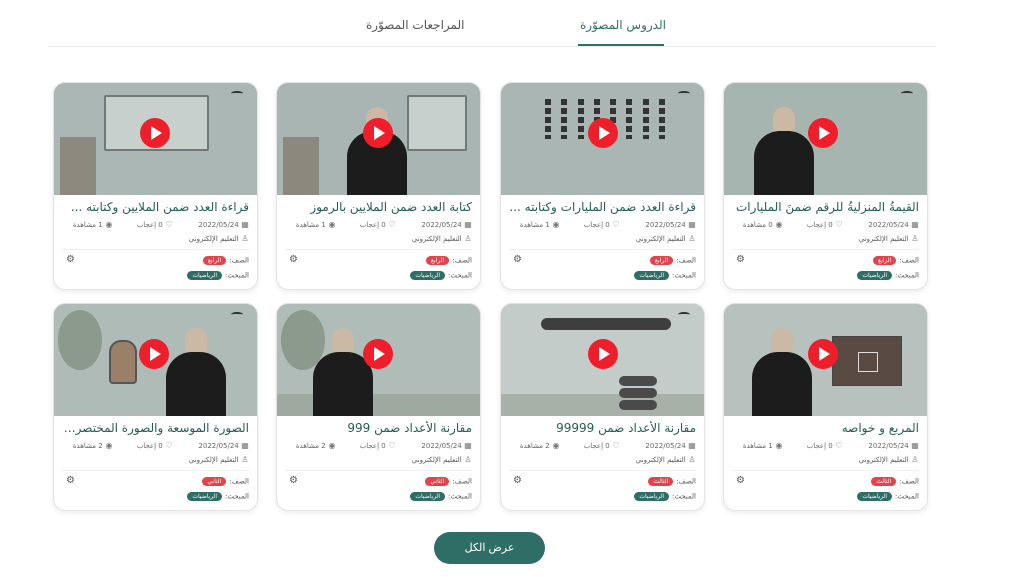 This screenshot has height=577, width=1024. I want to click on tabs-bar: الدروس المصوّرة المراجعات المصوّرة, so click(492, 23).